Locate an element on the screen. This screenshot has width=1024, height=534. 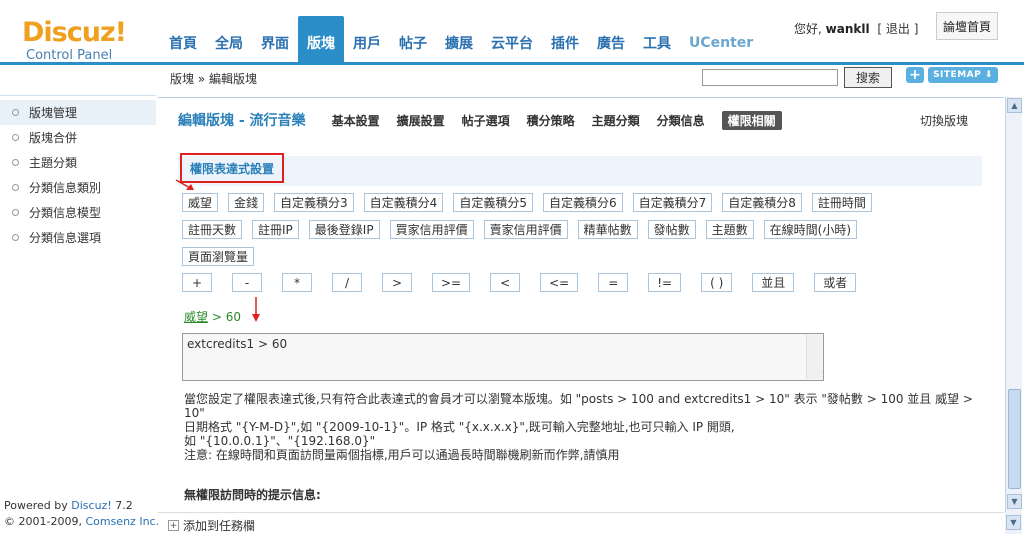
var-button-credit5: 自定義積分5 is located at coordinates (493, 202).